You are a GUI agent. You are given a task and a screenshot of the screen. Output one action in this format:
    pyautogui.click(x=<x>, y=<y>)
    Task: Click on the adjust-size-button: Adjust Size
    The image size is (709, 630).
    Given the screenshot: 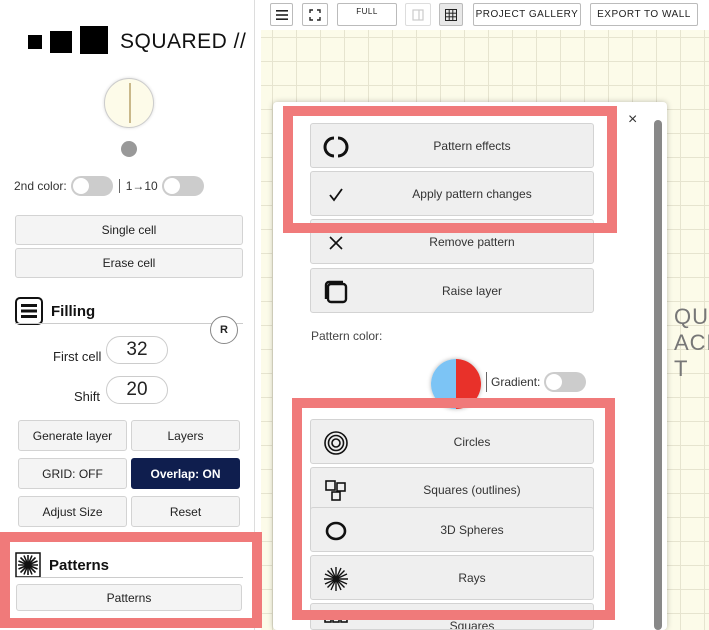 What is the action you would take?
    pyautogui.click(x=72, y=511)
    